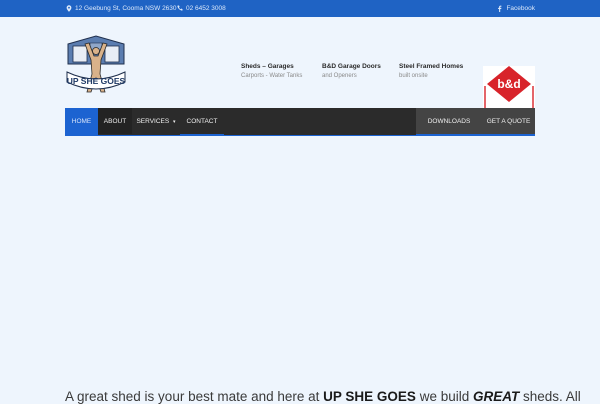 This screenshot has height=404, width=600. Describe the element at coordinates (369, 396) in the screenshot. I see `intro-brand: UP SHE GOES` at that location.